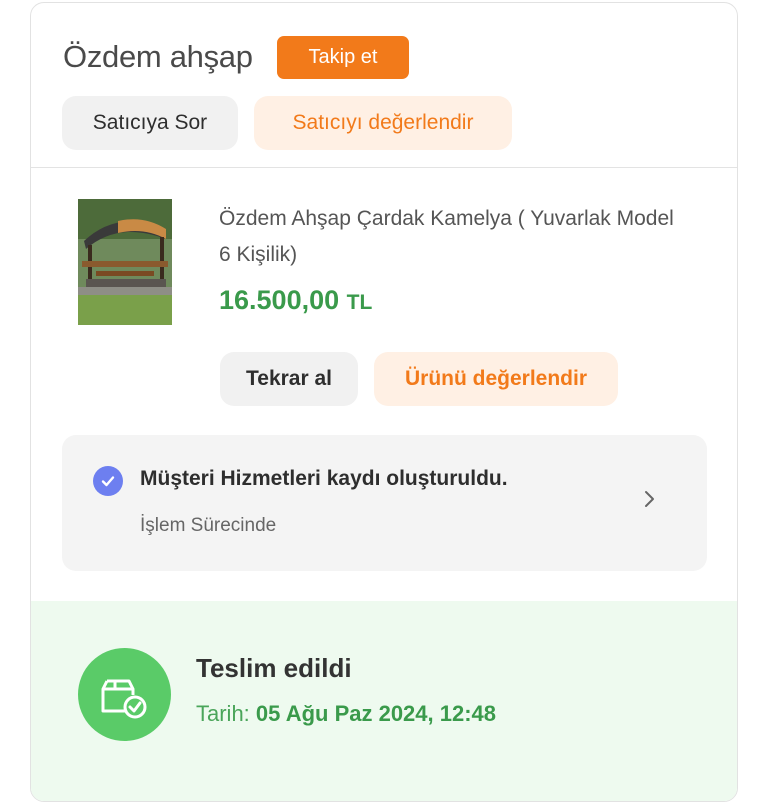 The width and height of the screenshot is (768, 802). Describe the element at coordinates (279, 300) in the screenshot. I see `price-amount: 16.500,00` at that location.